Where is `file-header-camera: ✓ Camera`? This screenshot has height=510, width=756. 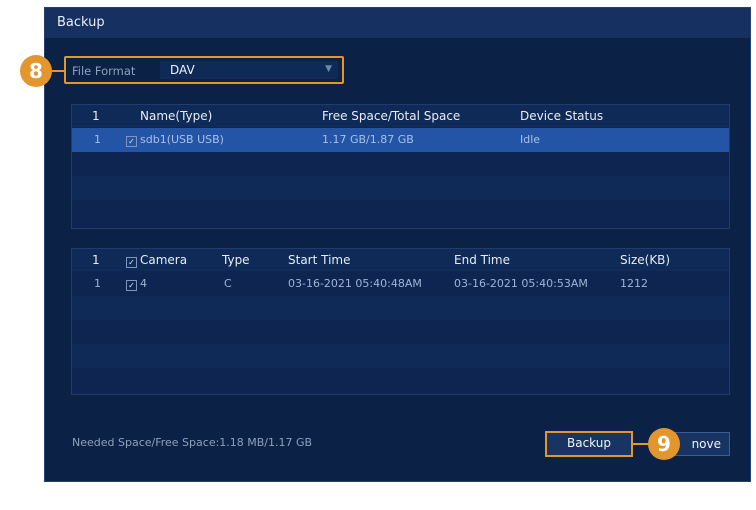 file-header-camera: ✓ Camera is located at coordinates (156, 260).